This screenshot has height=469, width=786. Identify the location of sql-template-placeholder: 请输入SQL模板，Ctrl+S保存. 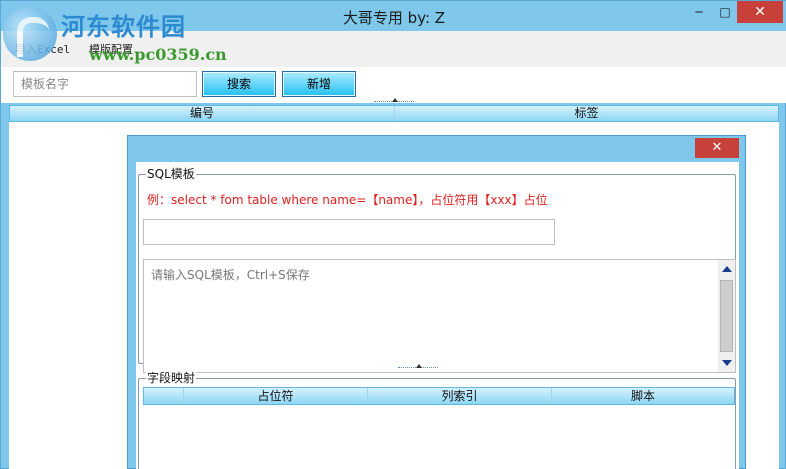
(230, 275).